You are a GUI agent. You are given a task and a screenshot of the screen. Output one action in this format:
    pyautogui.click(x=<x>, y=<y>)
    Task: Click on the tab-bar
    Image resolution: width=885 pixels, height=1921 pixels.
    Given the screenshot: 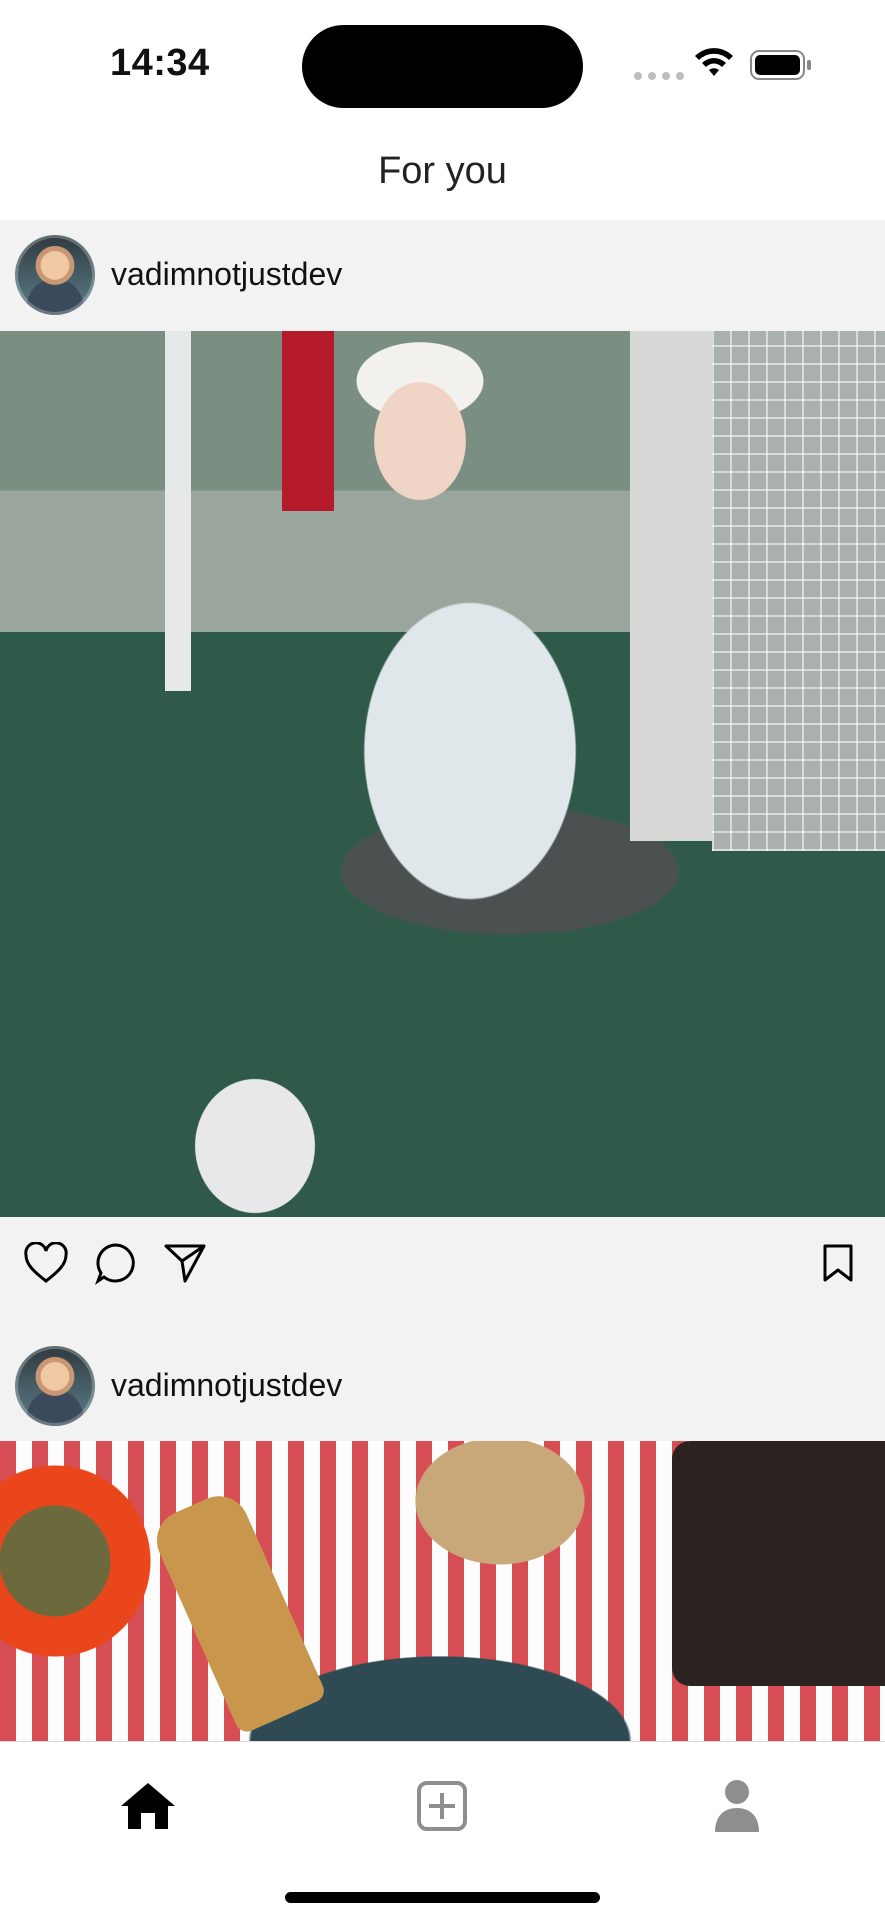 What is the action you would take?
    pyautogui.click(x=442, y=1831)
    